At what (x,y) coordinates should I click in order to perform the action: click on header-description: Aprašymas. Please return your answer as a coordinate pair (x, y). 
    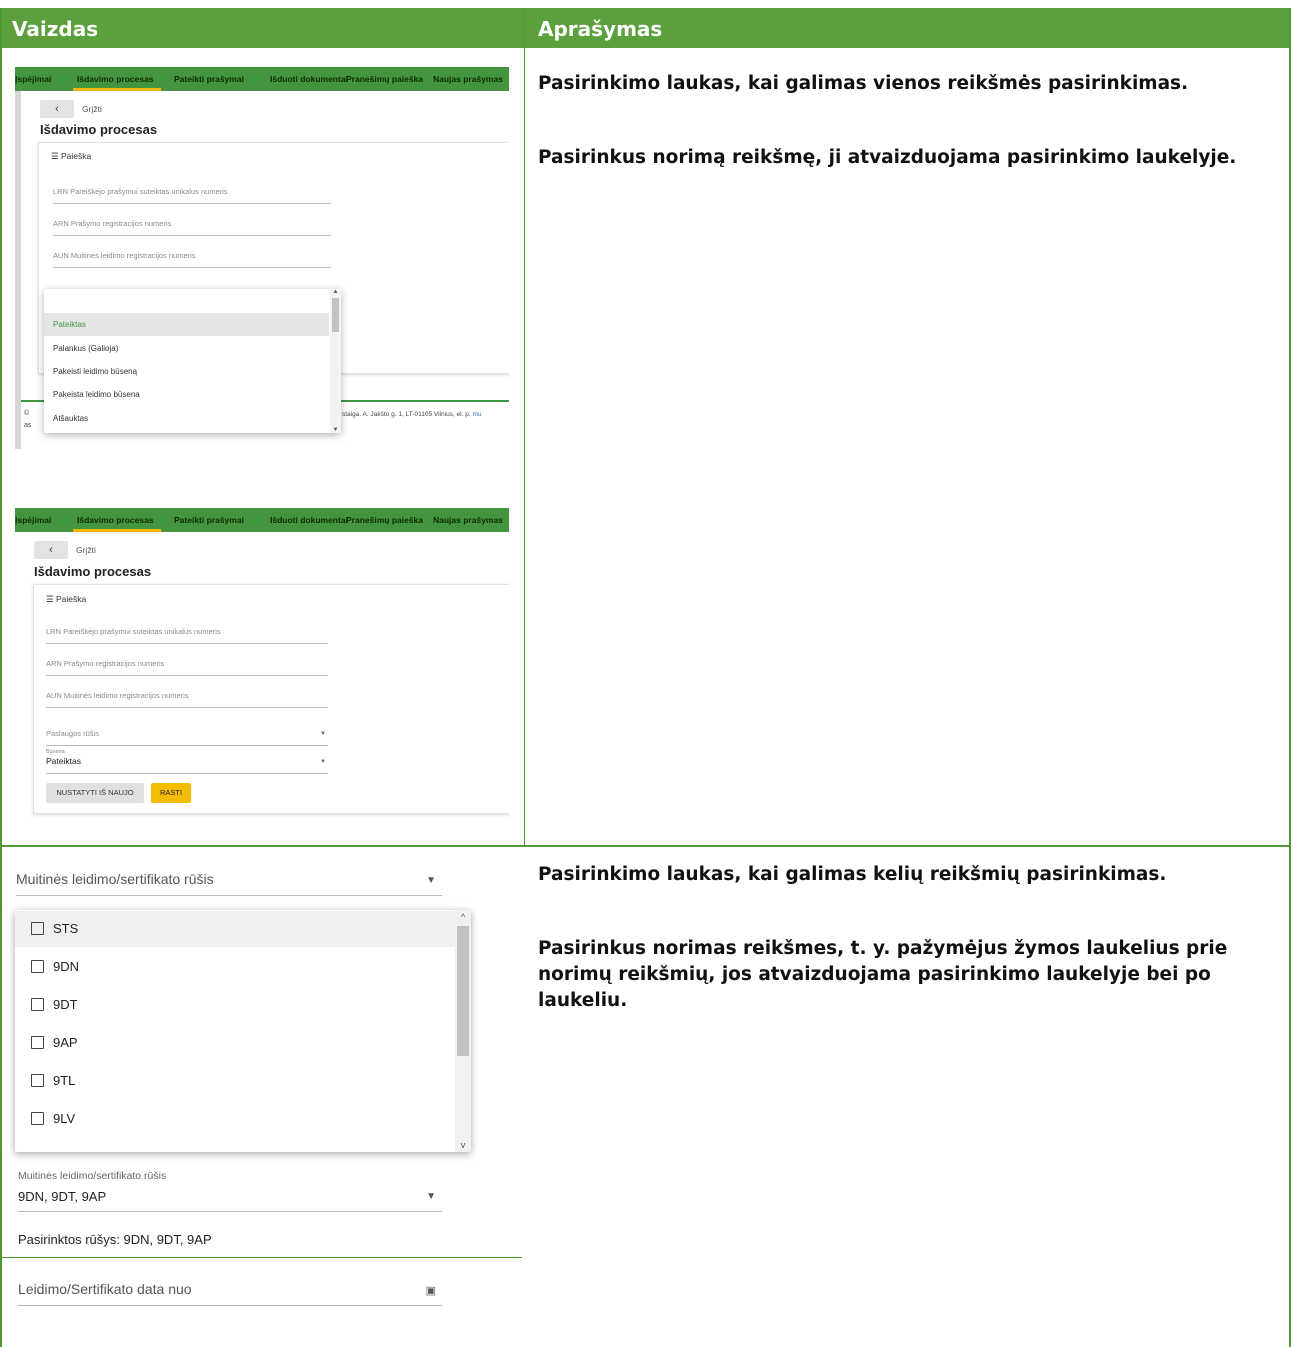
    Looking at the image, I should click on (600, 29).